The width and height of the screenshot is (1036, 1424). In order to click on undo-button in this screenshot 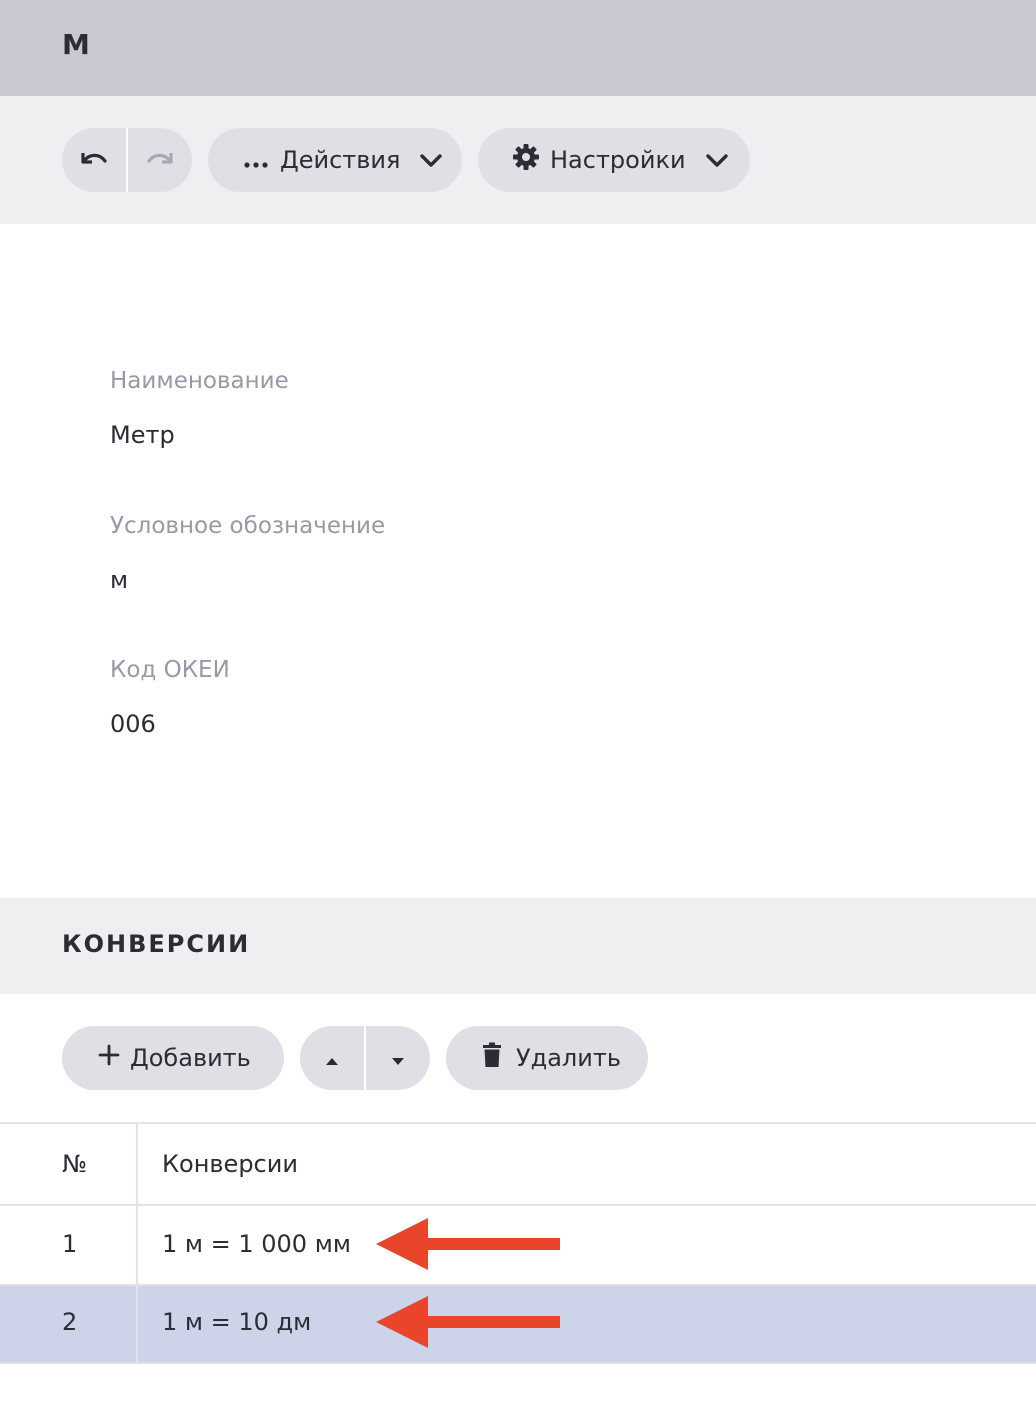, I will do `click(94, 160)`.